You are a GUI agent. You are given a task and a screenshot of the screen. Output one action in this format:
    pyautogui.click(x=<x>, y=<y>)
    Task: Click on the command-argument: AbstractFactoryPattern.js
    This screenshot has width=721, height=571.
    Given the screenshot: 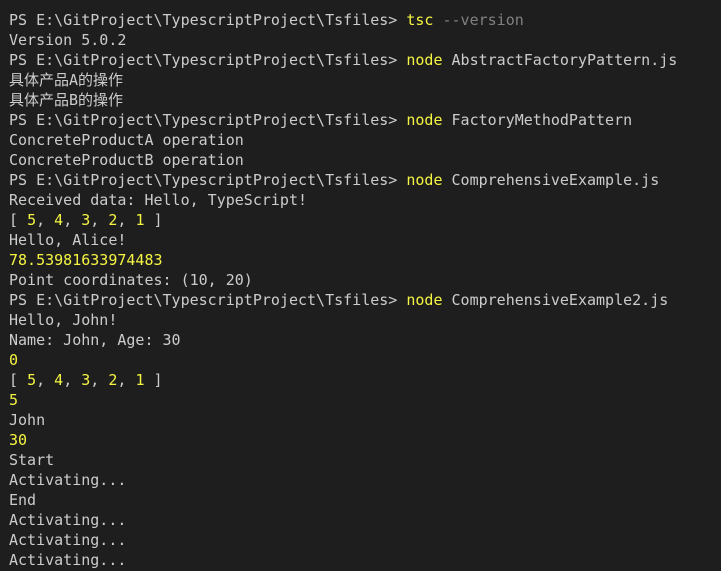 What is the action you would take?
    pyautogui.click(x=564, y=60)
    